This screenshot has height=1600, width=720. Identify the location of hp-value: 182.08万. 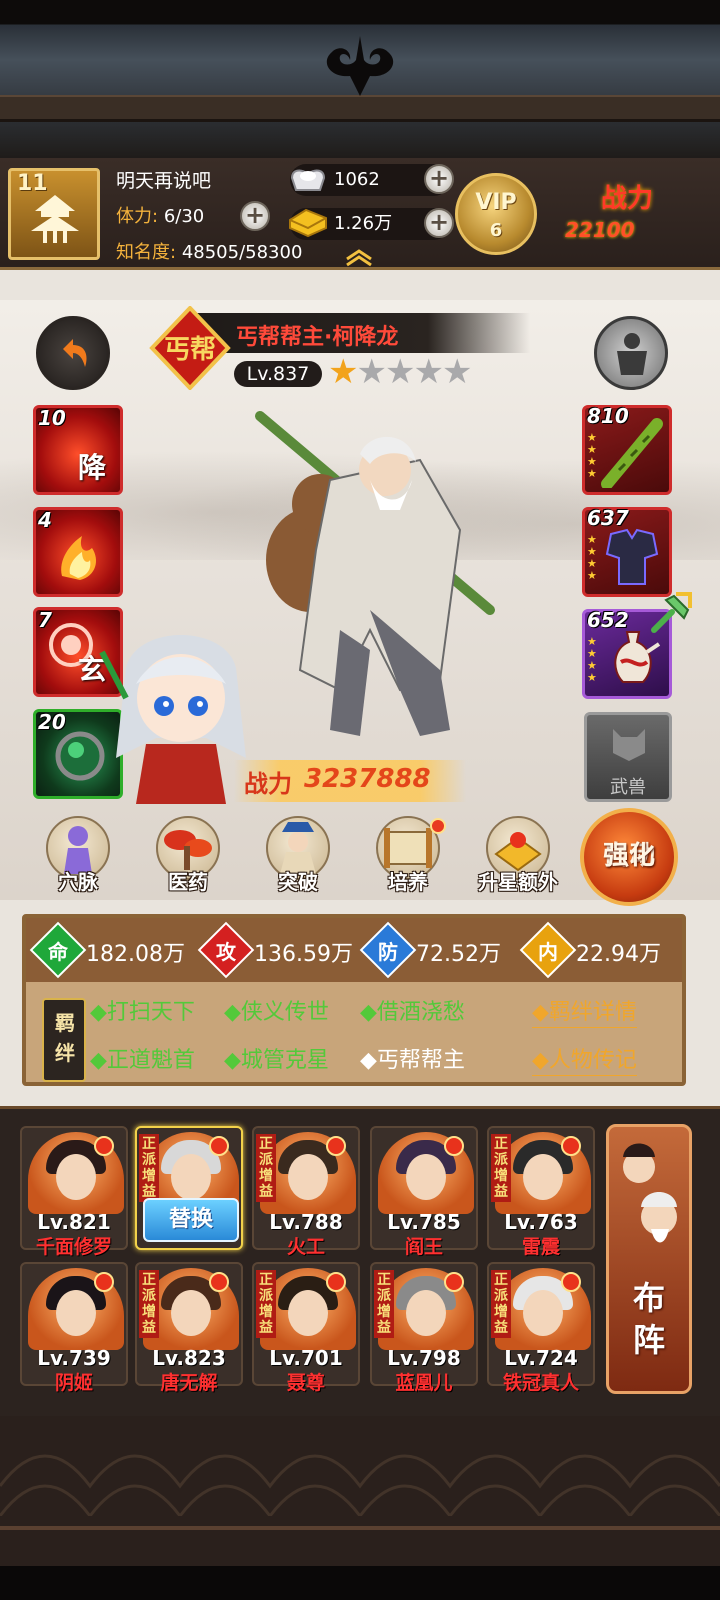
(135, 954).